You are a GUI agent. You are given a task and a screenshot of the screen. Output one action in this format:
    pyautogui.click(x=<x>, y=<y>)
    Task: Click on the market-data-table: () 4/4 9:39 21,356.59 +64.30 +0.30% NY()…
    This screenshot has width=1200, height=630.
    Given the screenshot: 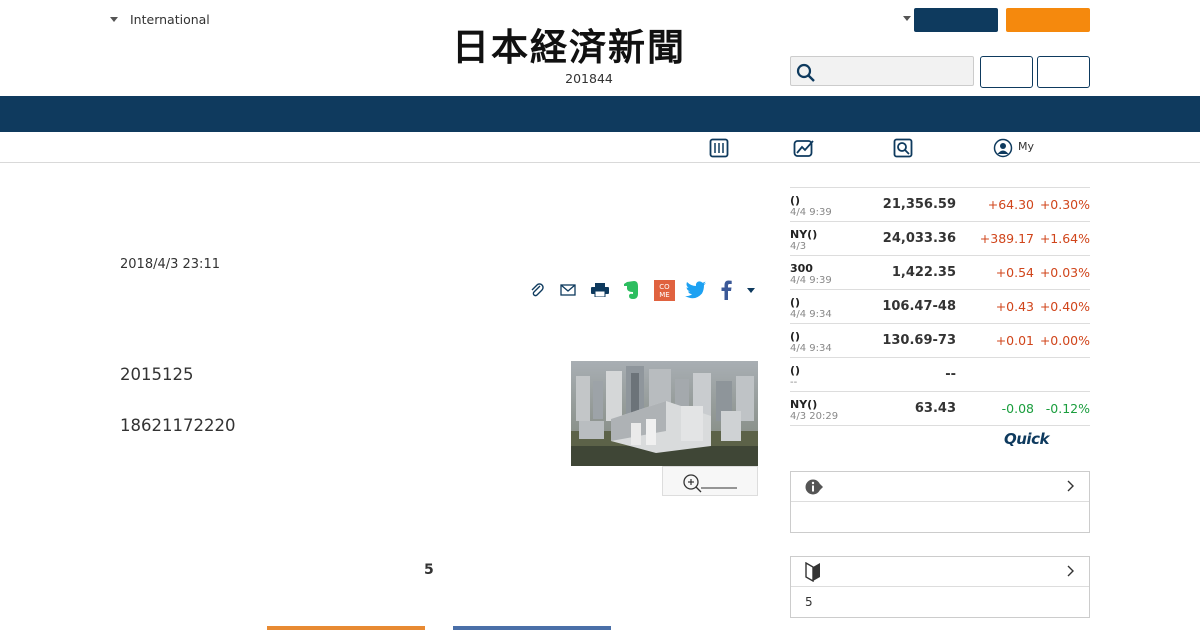 What is the action you would take?
    pyautogui.click(x=940, y=306)
    